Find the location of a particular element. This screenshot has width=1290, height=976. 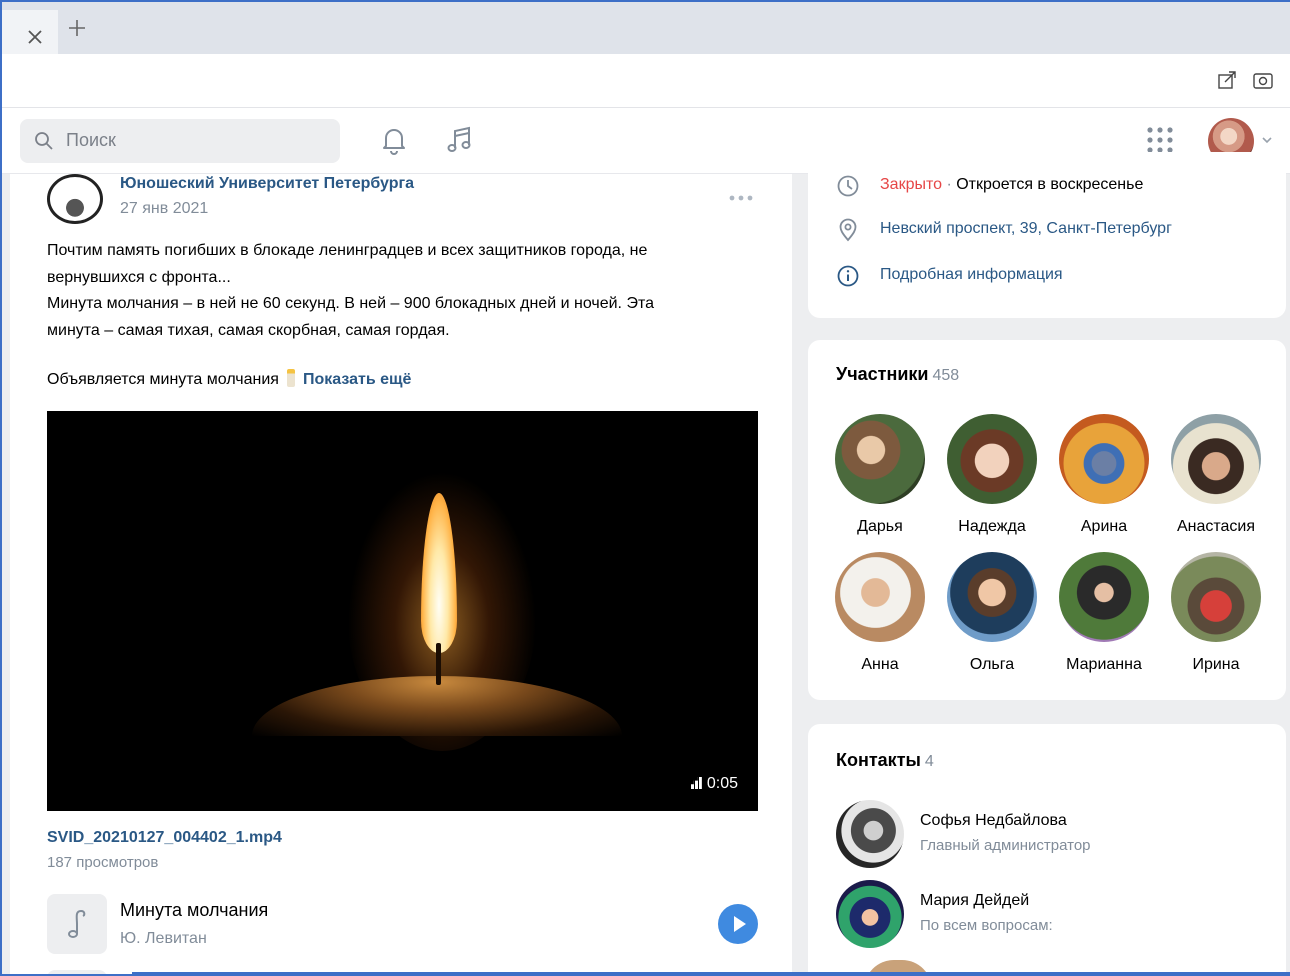

video-views: 187 просмотров is located at coordinates (103, 862).